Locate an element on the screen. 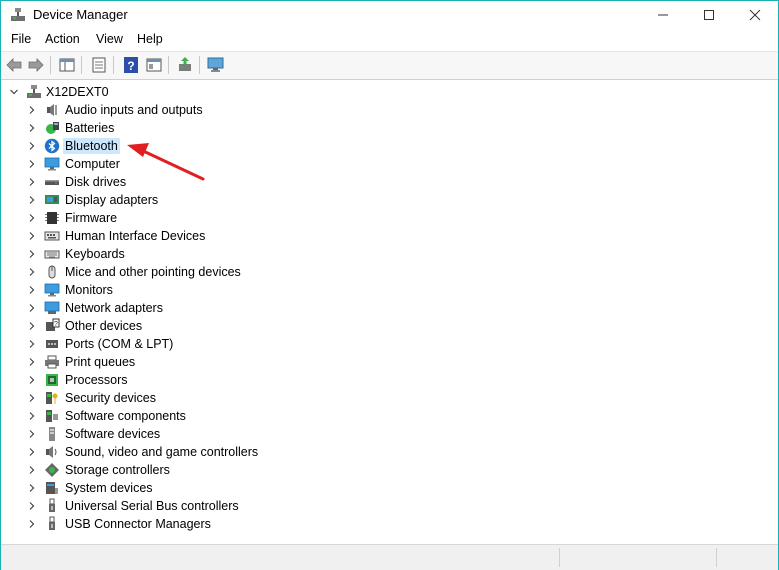 Image resolution: width=779 pixels, height=570 pixels. tree-item: Network adapters is located at coordinates (201, 308).